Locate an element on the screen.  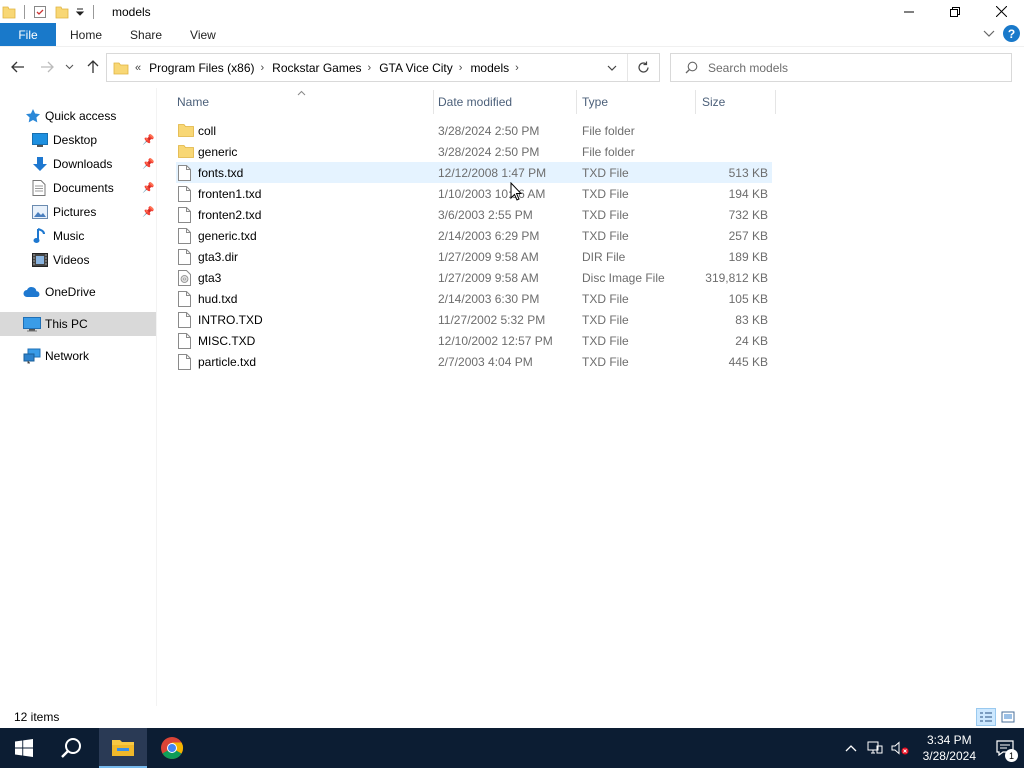
file-row: gta3.dir 1/27/2009 9:58 AM DIR File 189 KB is located at coordinates (474, 256).